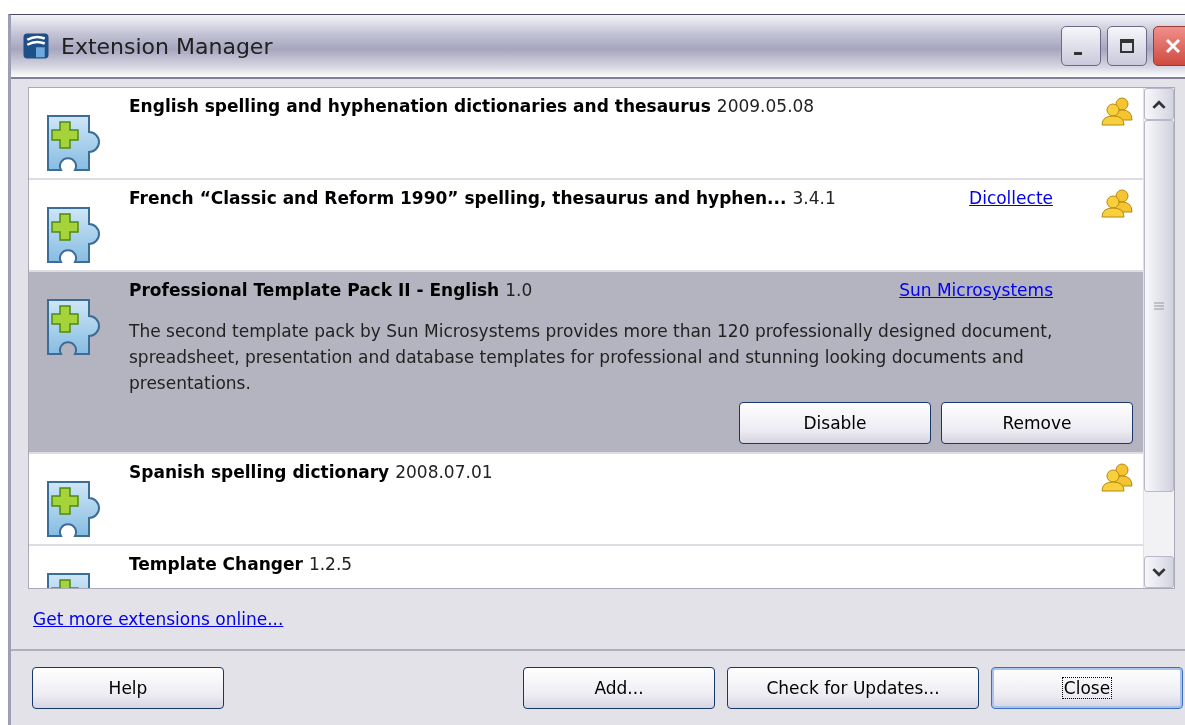 This screenshot has height=725, width=1185. Describe the element at coordinates (814, 198) in the screenshot. I see `extension-version: 3.4.1` at that location.